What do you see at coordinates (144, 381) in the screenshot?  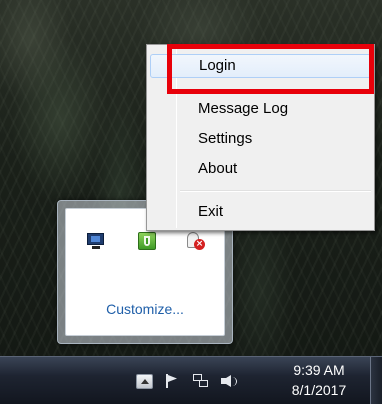 I see `show-hidden-icons-button` at bounding box center [144, 381].